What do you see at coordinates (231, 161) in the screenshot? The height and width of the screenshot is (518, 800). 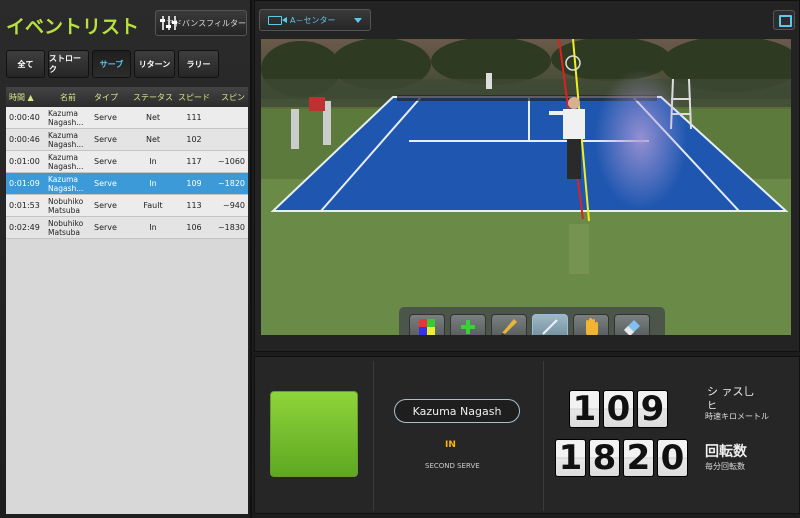 I see `cell-spin: ~1060` at bounding box center [231, 161].